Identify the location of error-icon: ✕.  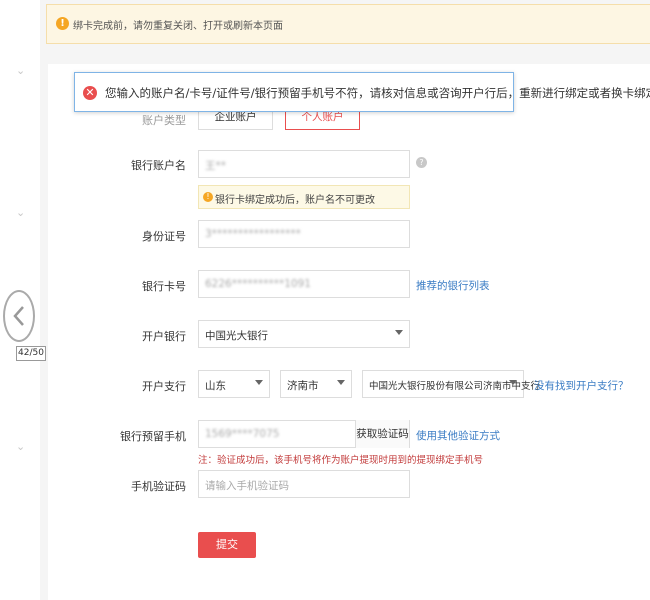
(90, 93).